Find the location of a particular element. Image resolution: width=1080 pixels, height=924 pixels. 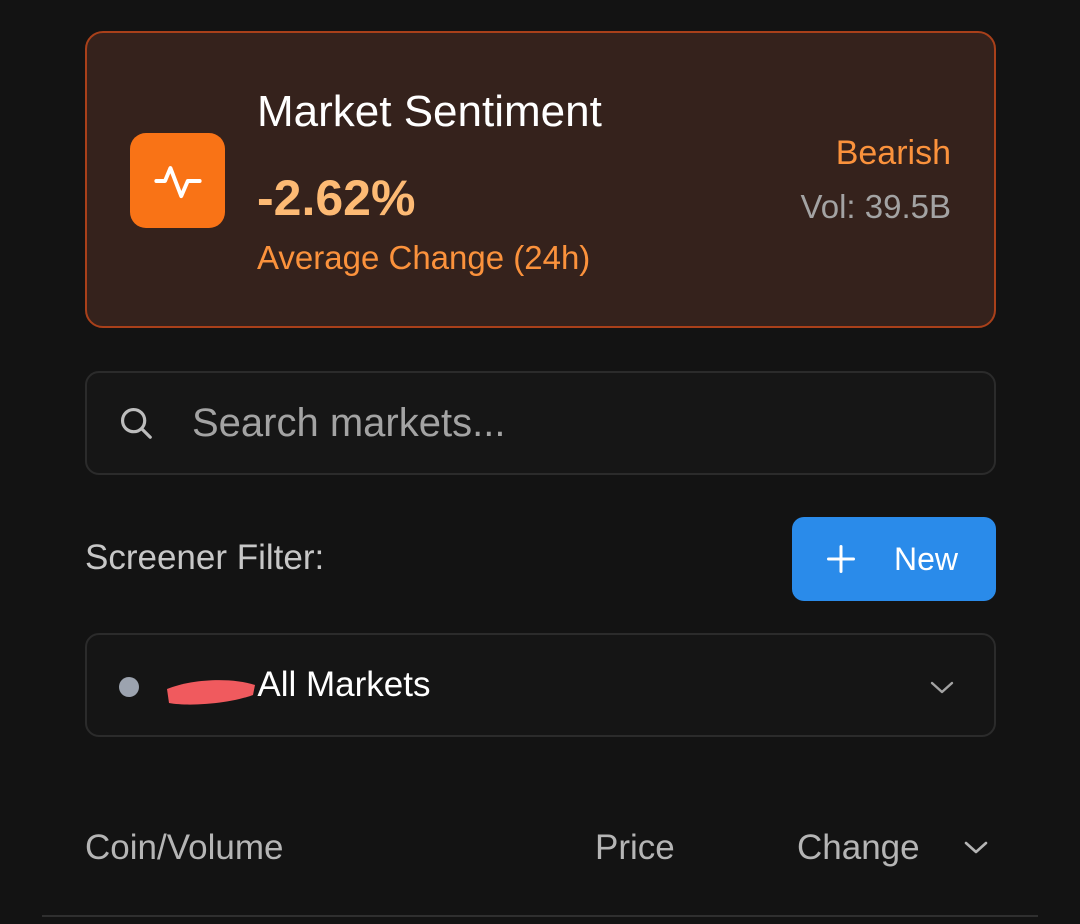

column-header-coin-volume: Coin/Volume is located at coordinates (184, 848).